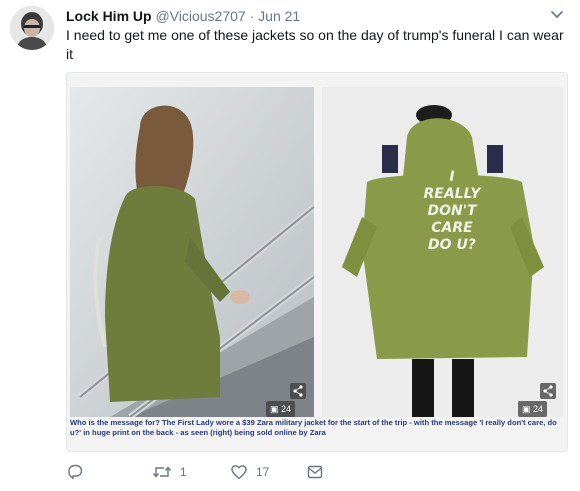 This screenshot has height=491, width=580. Describe the element at coordinates (239, 472) in the screenshot. I see `heart-icon` at that location.